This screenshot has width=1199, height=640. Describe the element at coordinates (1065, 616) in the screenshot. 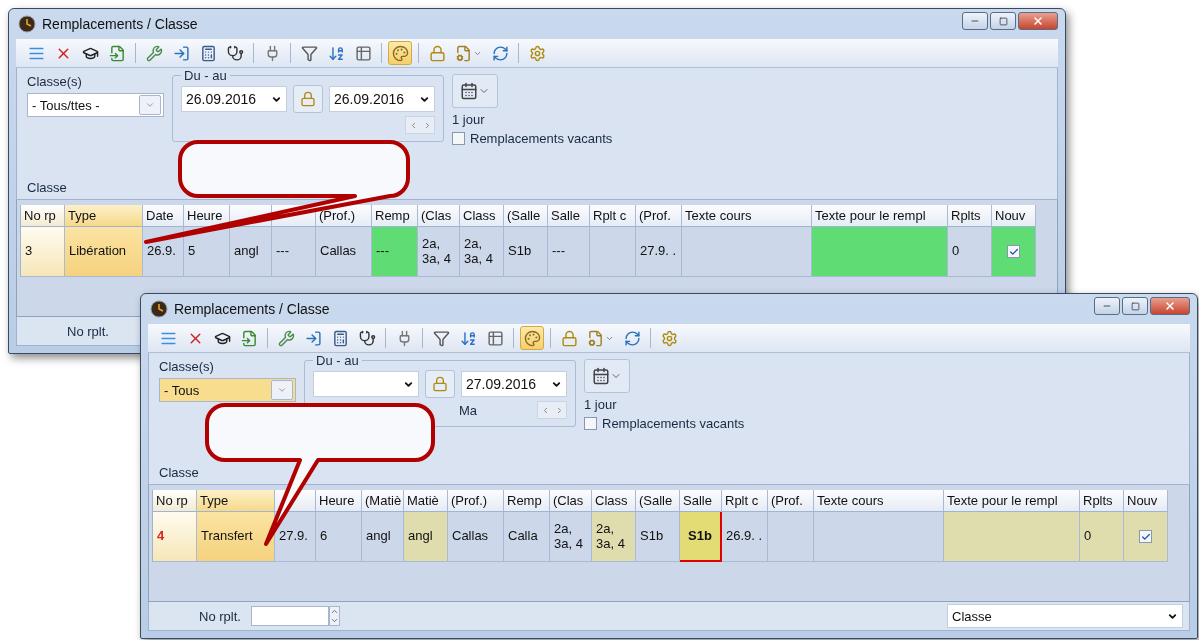

I see `view-dropdown: Classe` at that location.